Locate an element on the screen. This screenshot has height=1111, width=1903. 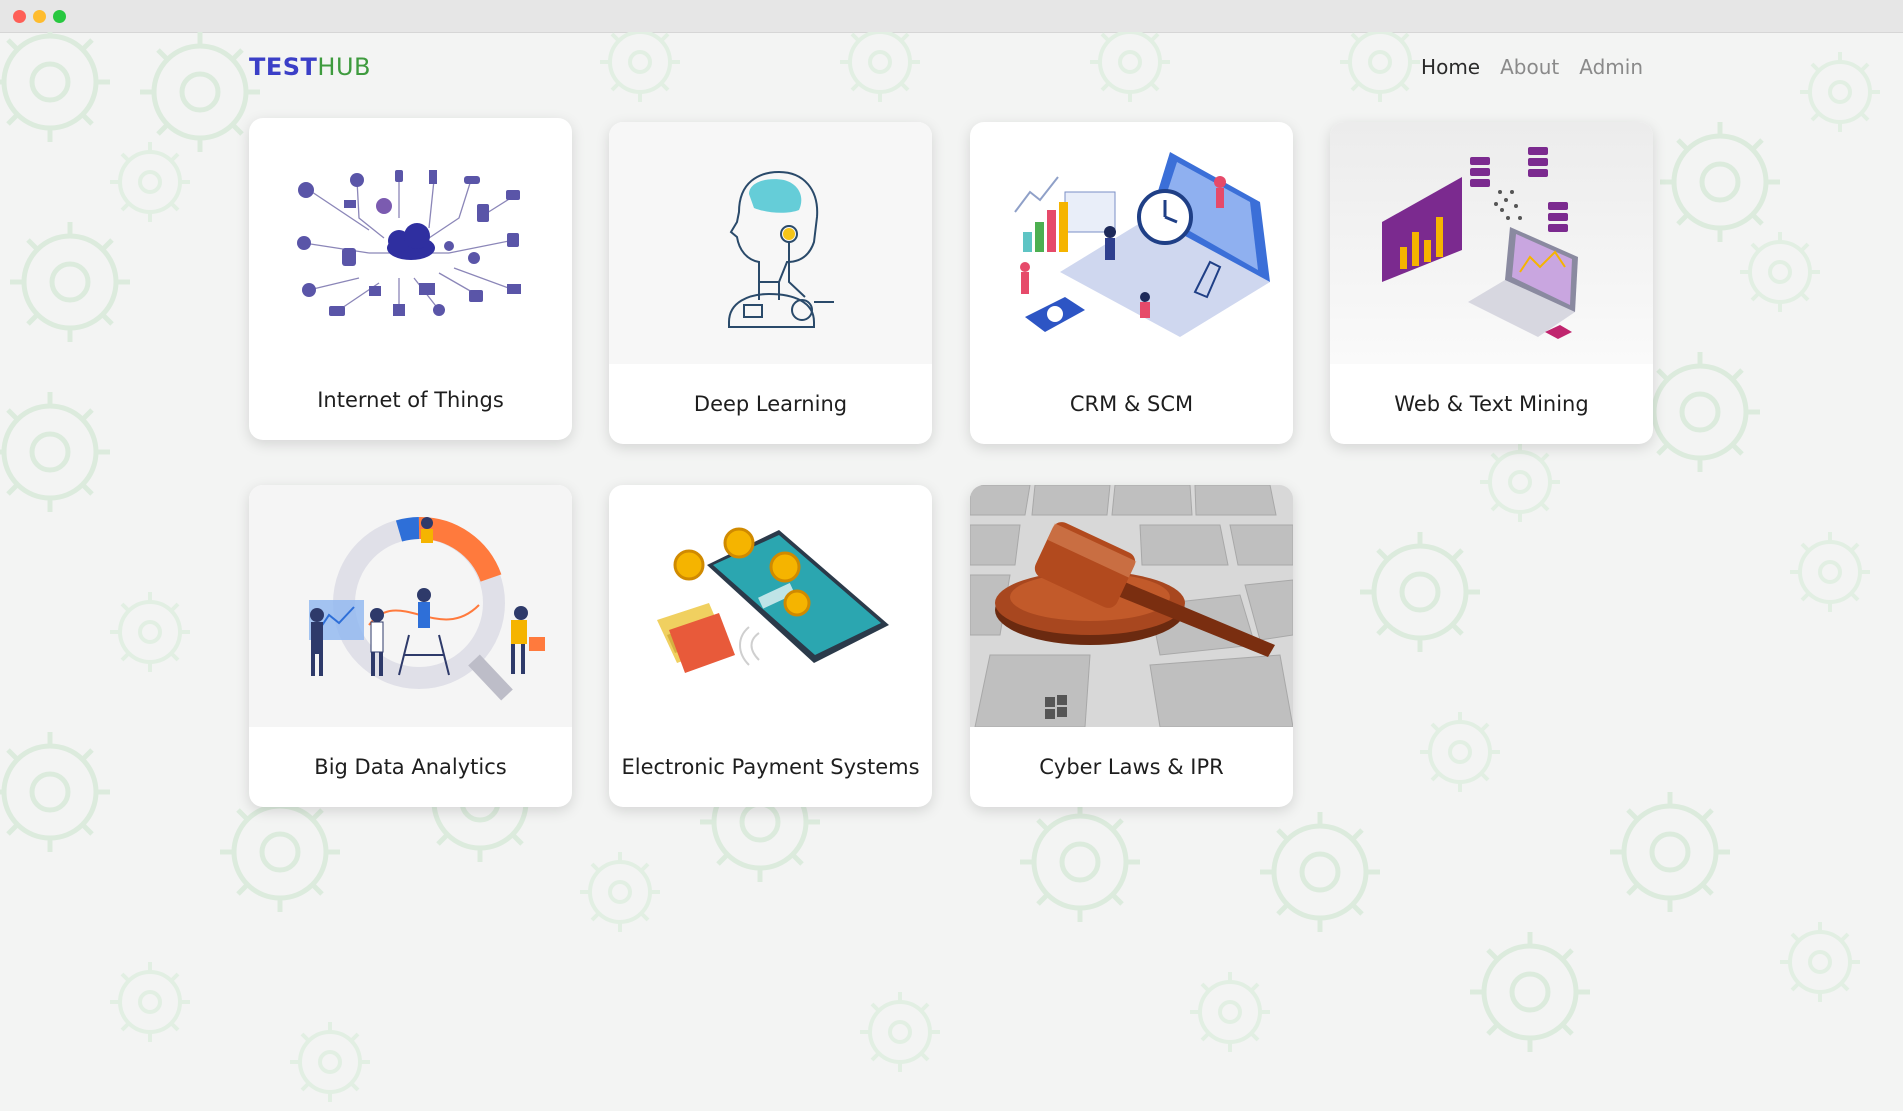
maximize-window-button is located at coordinates (59, 16).